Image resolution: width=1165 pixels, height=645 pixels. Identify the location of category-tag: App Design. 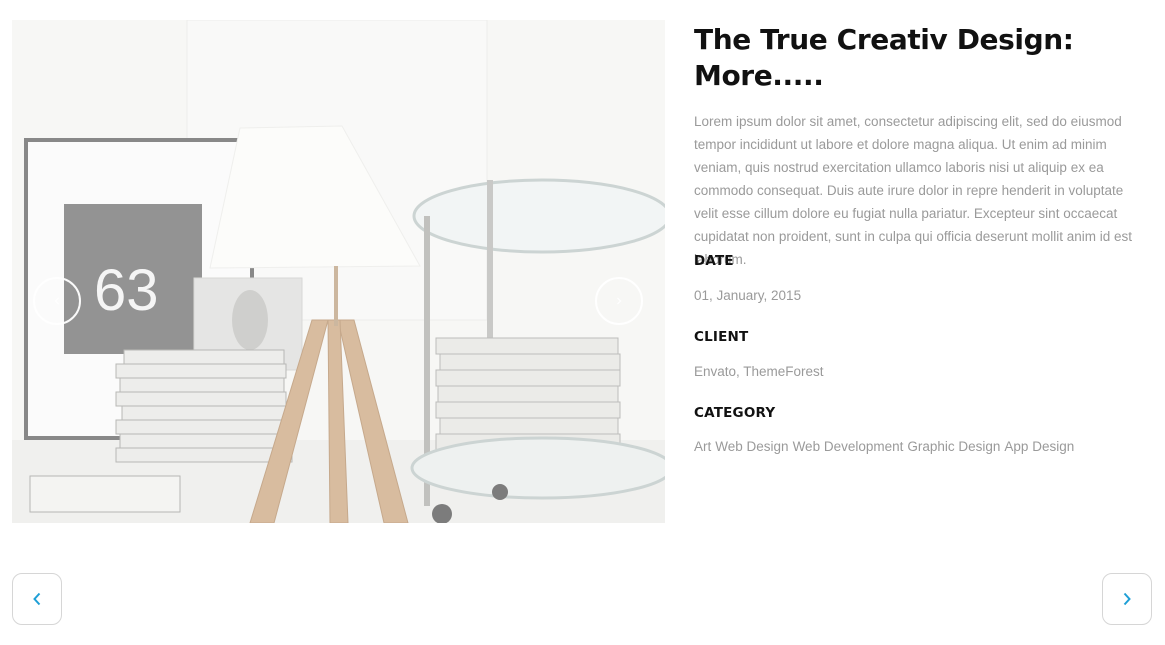
(1039, 446).